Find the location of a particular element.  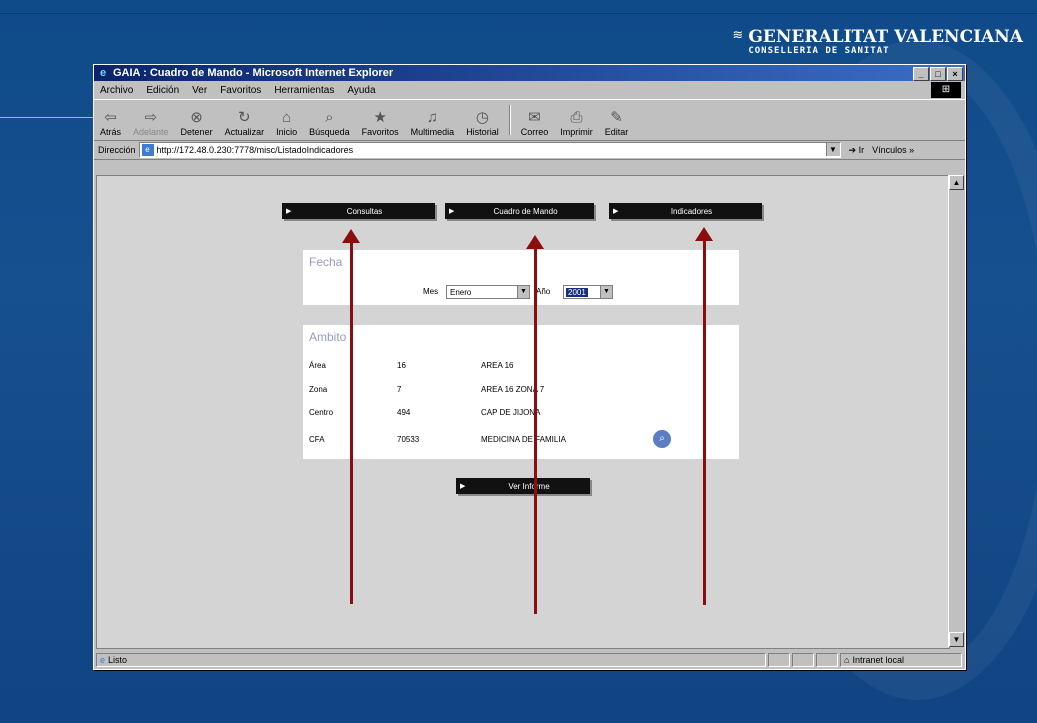

ie-icon: e is located at coordinates (103, 73).